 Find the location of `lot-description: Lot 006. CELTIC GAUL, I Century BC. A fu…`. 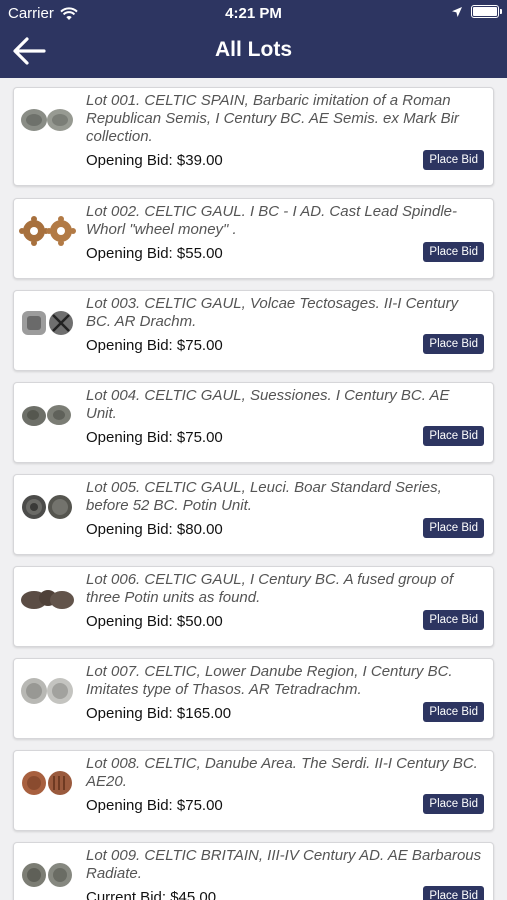

lot-description: Lot 006. CELTIC GAUL, I Century BC. A fu… is located at coordinates (270, 588).